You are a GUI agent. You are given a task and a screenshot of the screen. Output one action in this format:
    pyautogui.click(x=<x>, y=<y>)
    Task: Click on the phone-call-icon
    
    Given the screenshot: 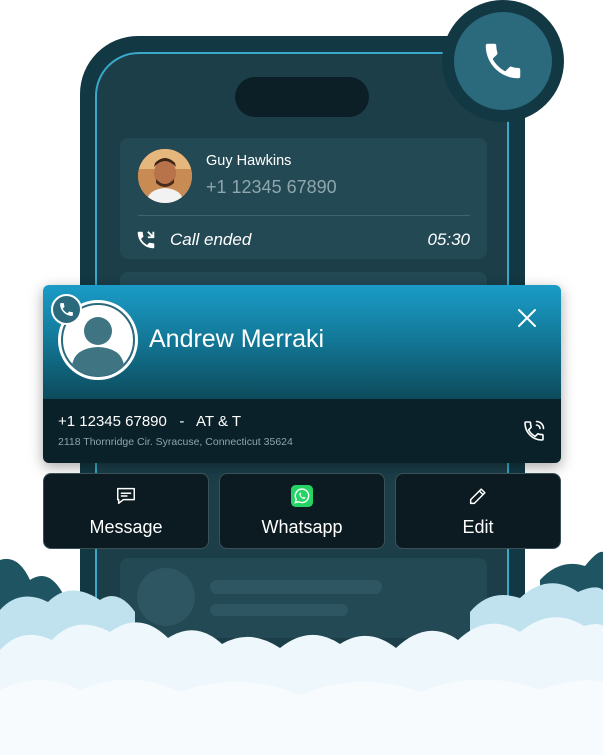 What is the action you would take?
    pyautogui.click(x=534, y=431)
    